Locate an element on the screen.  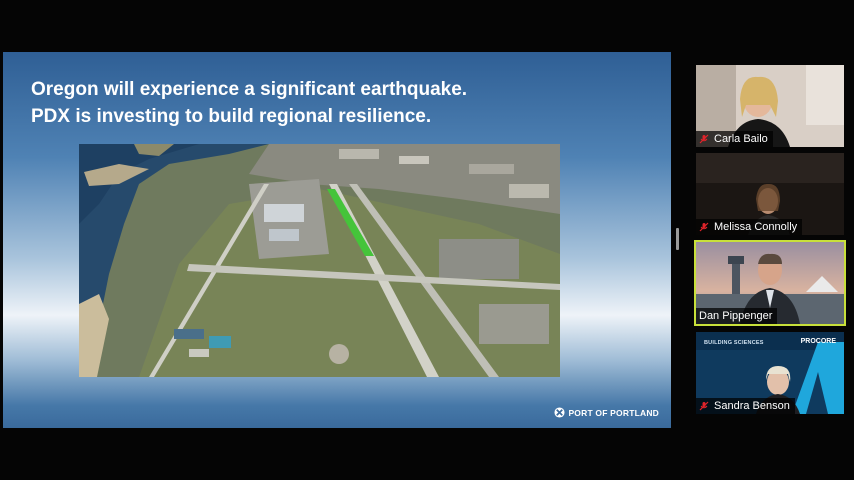
port-of-portland-logo: PORT OF PORTLAND is located at coordinates (606, 412).